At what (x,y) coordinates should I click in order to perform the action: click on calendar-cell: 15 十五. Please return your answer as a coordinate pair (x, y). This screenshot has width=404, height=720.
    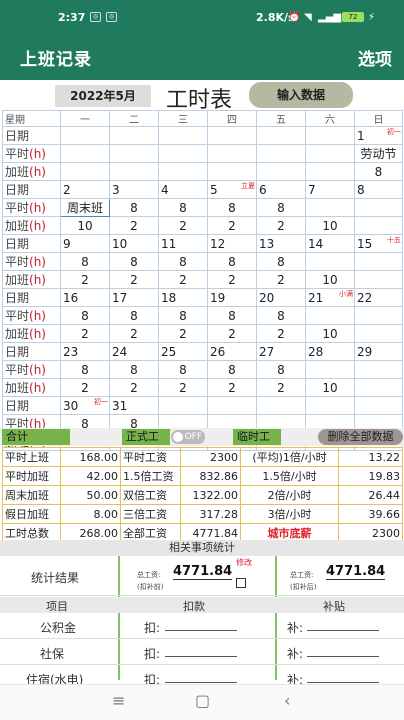
    Looking at the image, I should click on (378, 243).